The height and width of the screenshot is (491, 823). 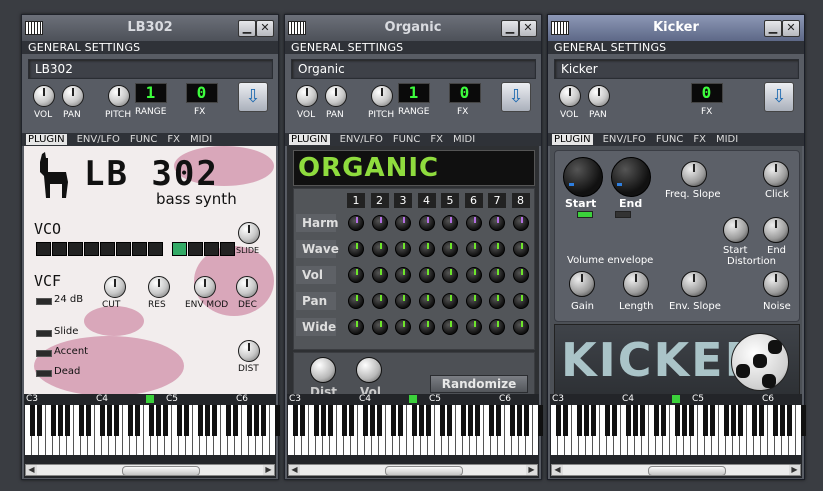 What do you see at coordinates (479, 384) in the screenshot?
I see `randomize-button: Randomize` at bounding box center [479, 384].